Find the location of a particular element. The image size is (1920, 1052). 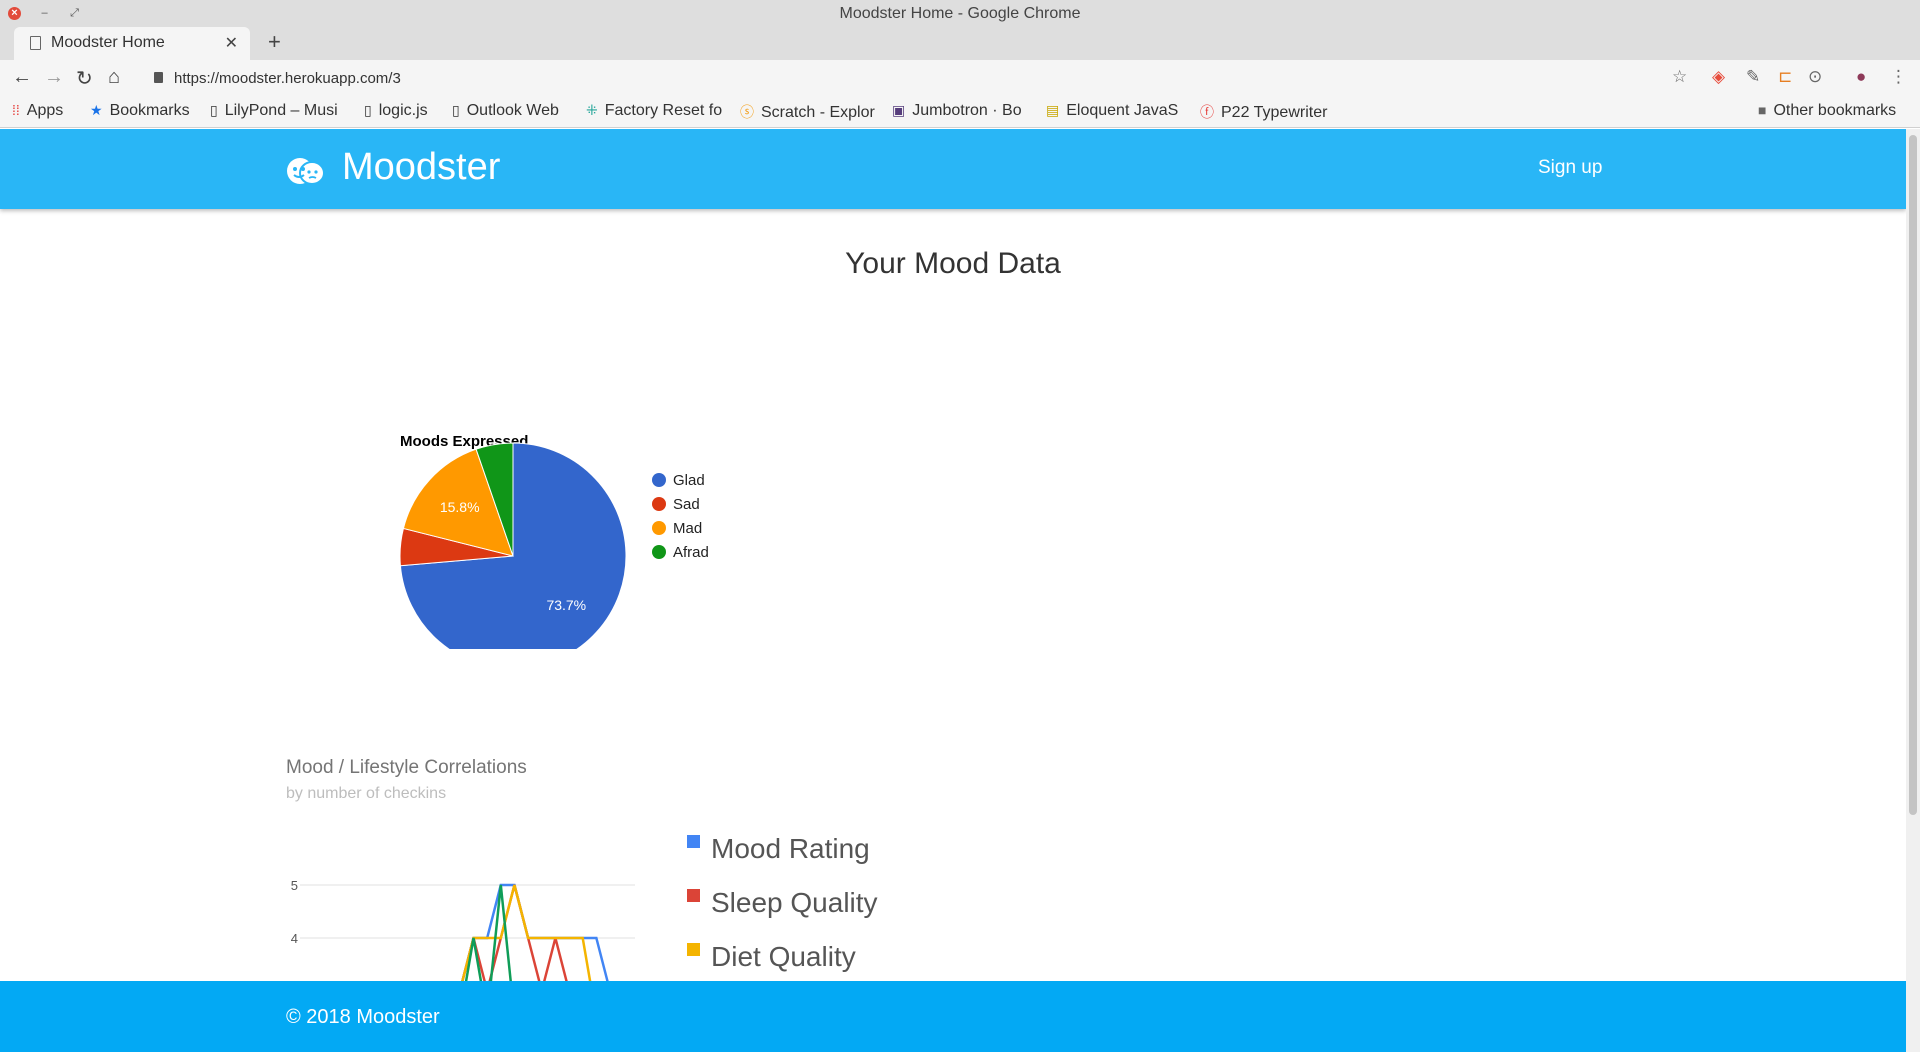

extension-icon: ✎ is located at coordinates (1753, 77).